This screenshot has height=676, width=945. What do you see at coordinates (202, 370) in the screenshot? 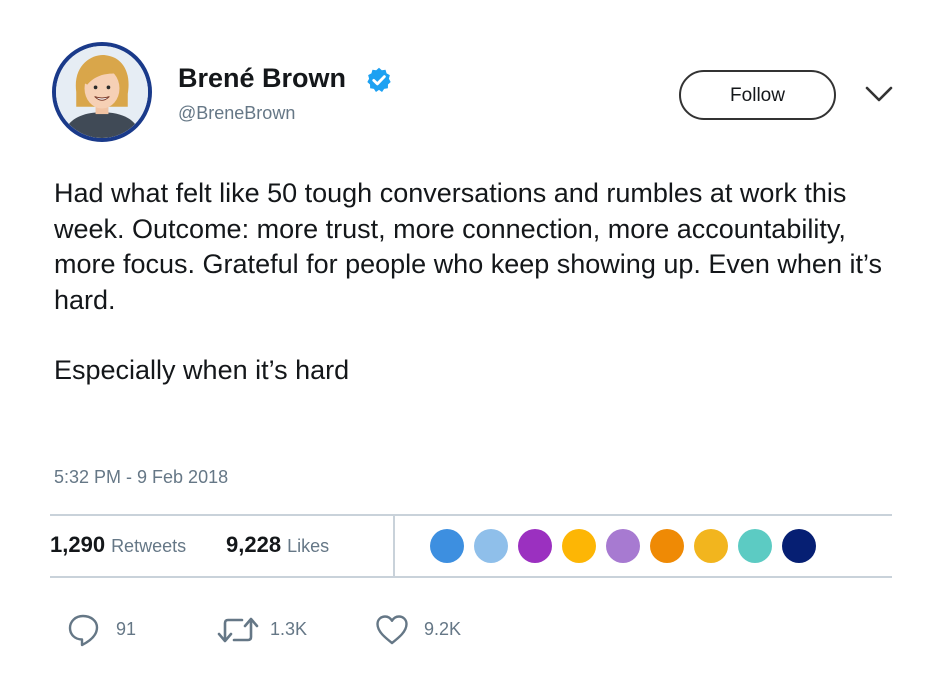
I see `tweet-paragraph: Especially when it’s hard` at bounding box center [202, 370].